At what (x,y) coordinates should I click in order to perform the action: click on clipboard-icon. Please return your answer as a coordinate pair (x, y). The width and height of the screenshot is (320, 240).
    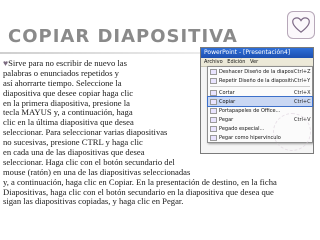
    Looking at the image, I should click on (213, 110).